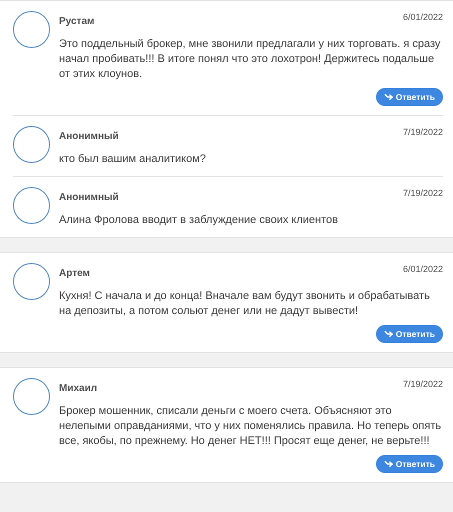 The width and height of the screenshot is (453, 512). Describe the element at coordinates (250, 59) in the screenshot. I see `comment-text: Это поддельный брокер, мне звонили предлагали у них торговать. я сразу начал пробивать!!! В итоге понял что это лохотрон! Держитесь подальше от этих клоунов.` at that location.